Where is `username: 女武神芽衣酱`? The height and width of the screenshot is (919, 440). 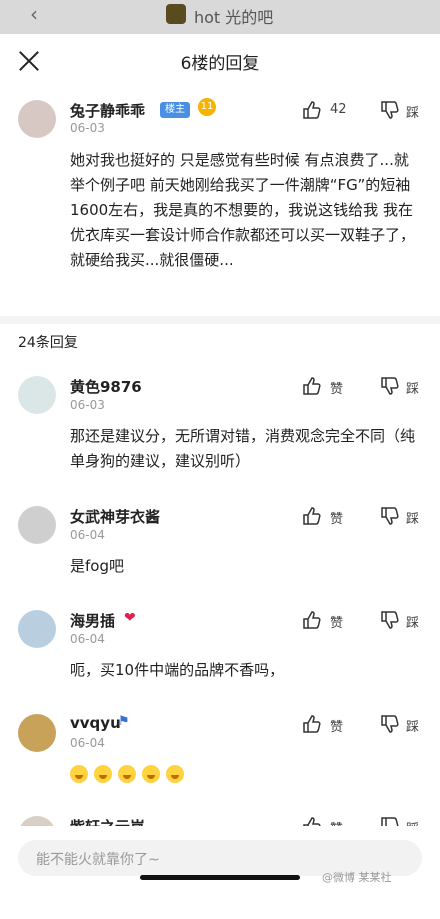 username: 女武神芽衣酱 is located at coordinates (115, 516).